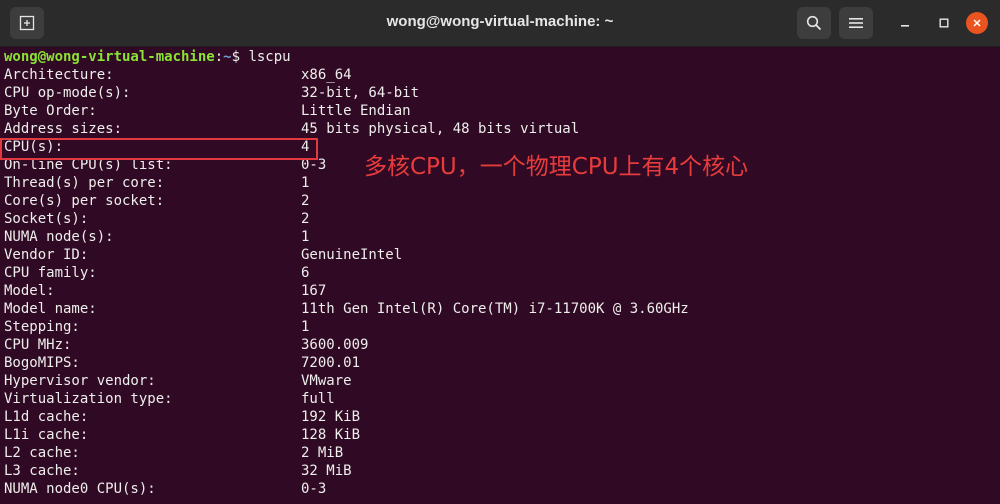 This screenshot has height=504, width=1000. What do you see at coordinates (269, 57) in the screenshot?
I see `prompt-command: lscpu` at bounding box center [269, 57].